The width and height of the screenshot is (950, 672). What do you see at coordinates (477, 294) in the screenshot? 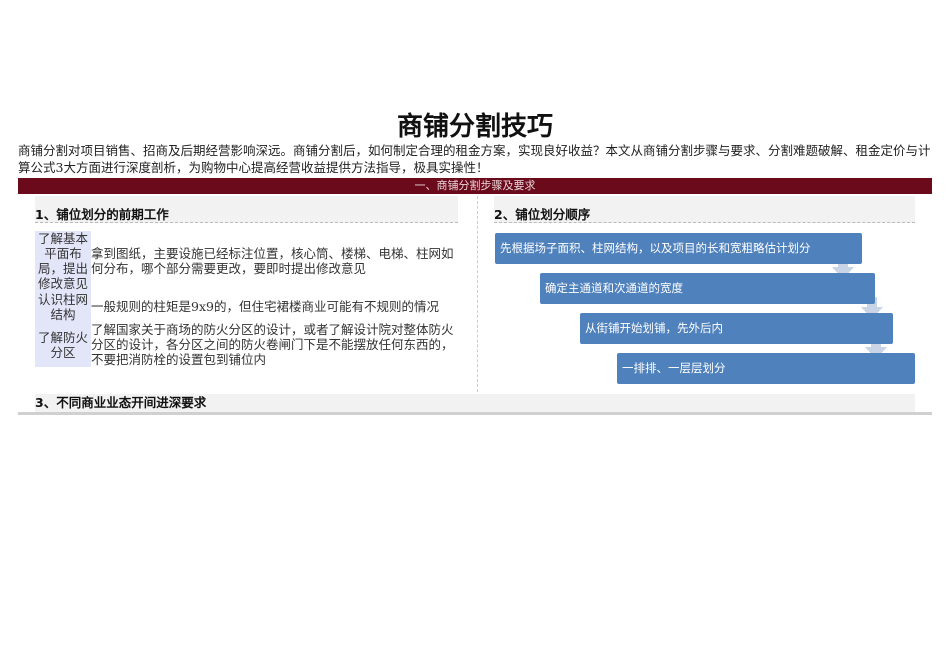
I see `column-divider` at bounding box center [477, 294].